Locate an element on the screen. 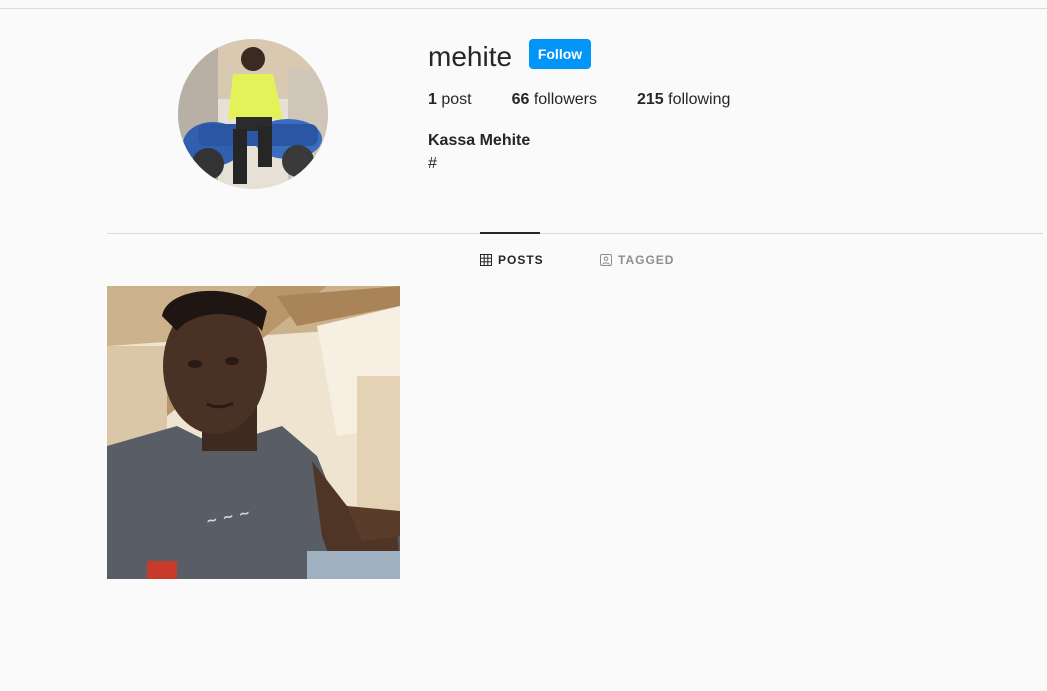  tab-posts-label: POSTS is located at coordinates (521, 260).